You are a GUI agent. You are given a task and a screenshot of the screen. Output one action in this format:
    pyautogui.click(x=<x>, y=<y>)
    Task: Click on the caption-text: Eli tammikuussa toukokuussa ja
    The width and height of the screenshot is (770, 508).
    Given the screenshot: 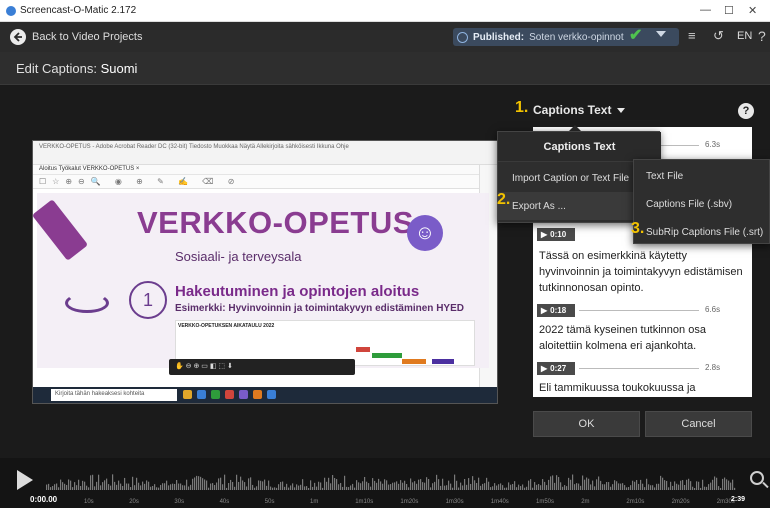 What is the action you would take?
    pyautogui.click(x=641, y=388)
    